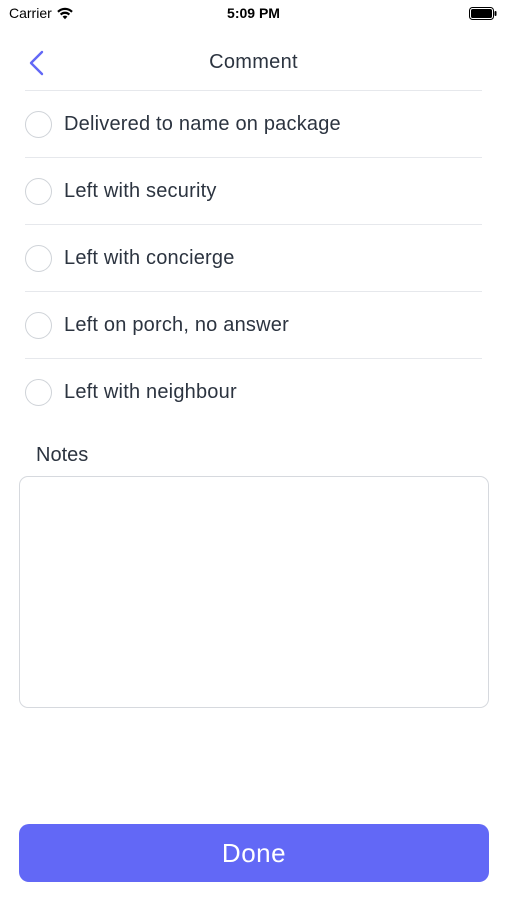 This screenshot has height=900, width=507. I want to click on option-left-with-security: Left with security, so click(253, 191).